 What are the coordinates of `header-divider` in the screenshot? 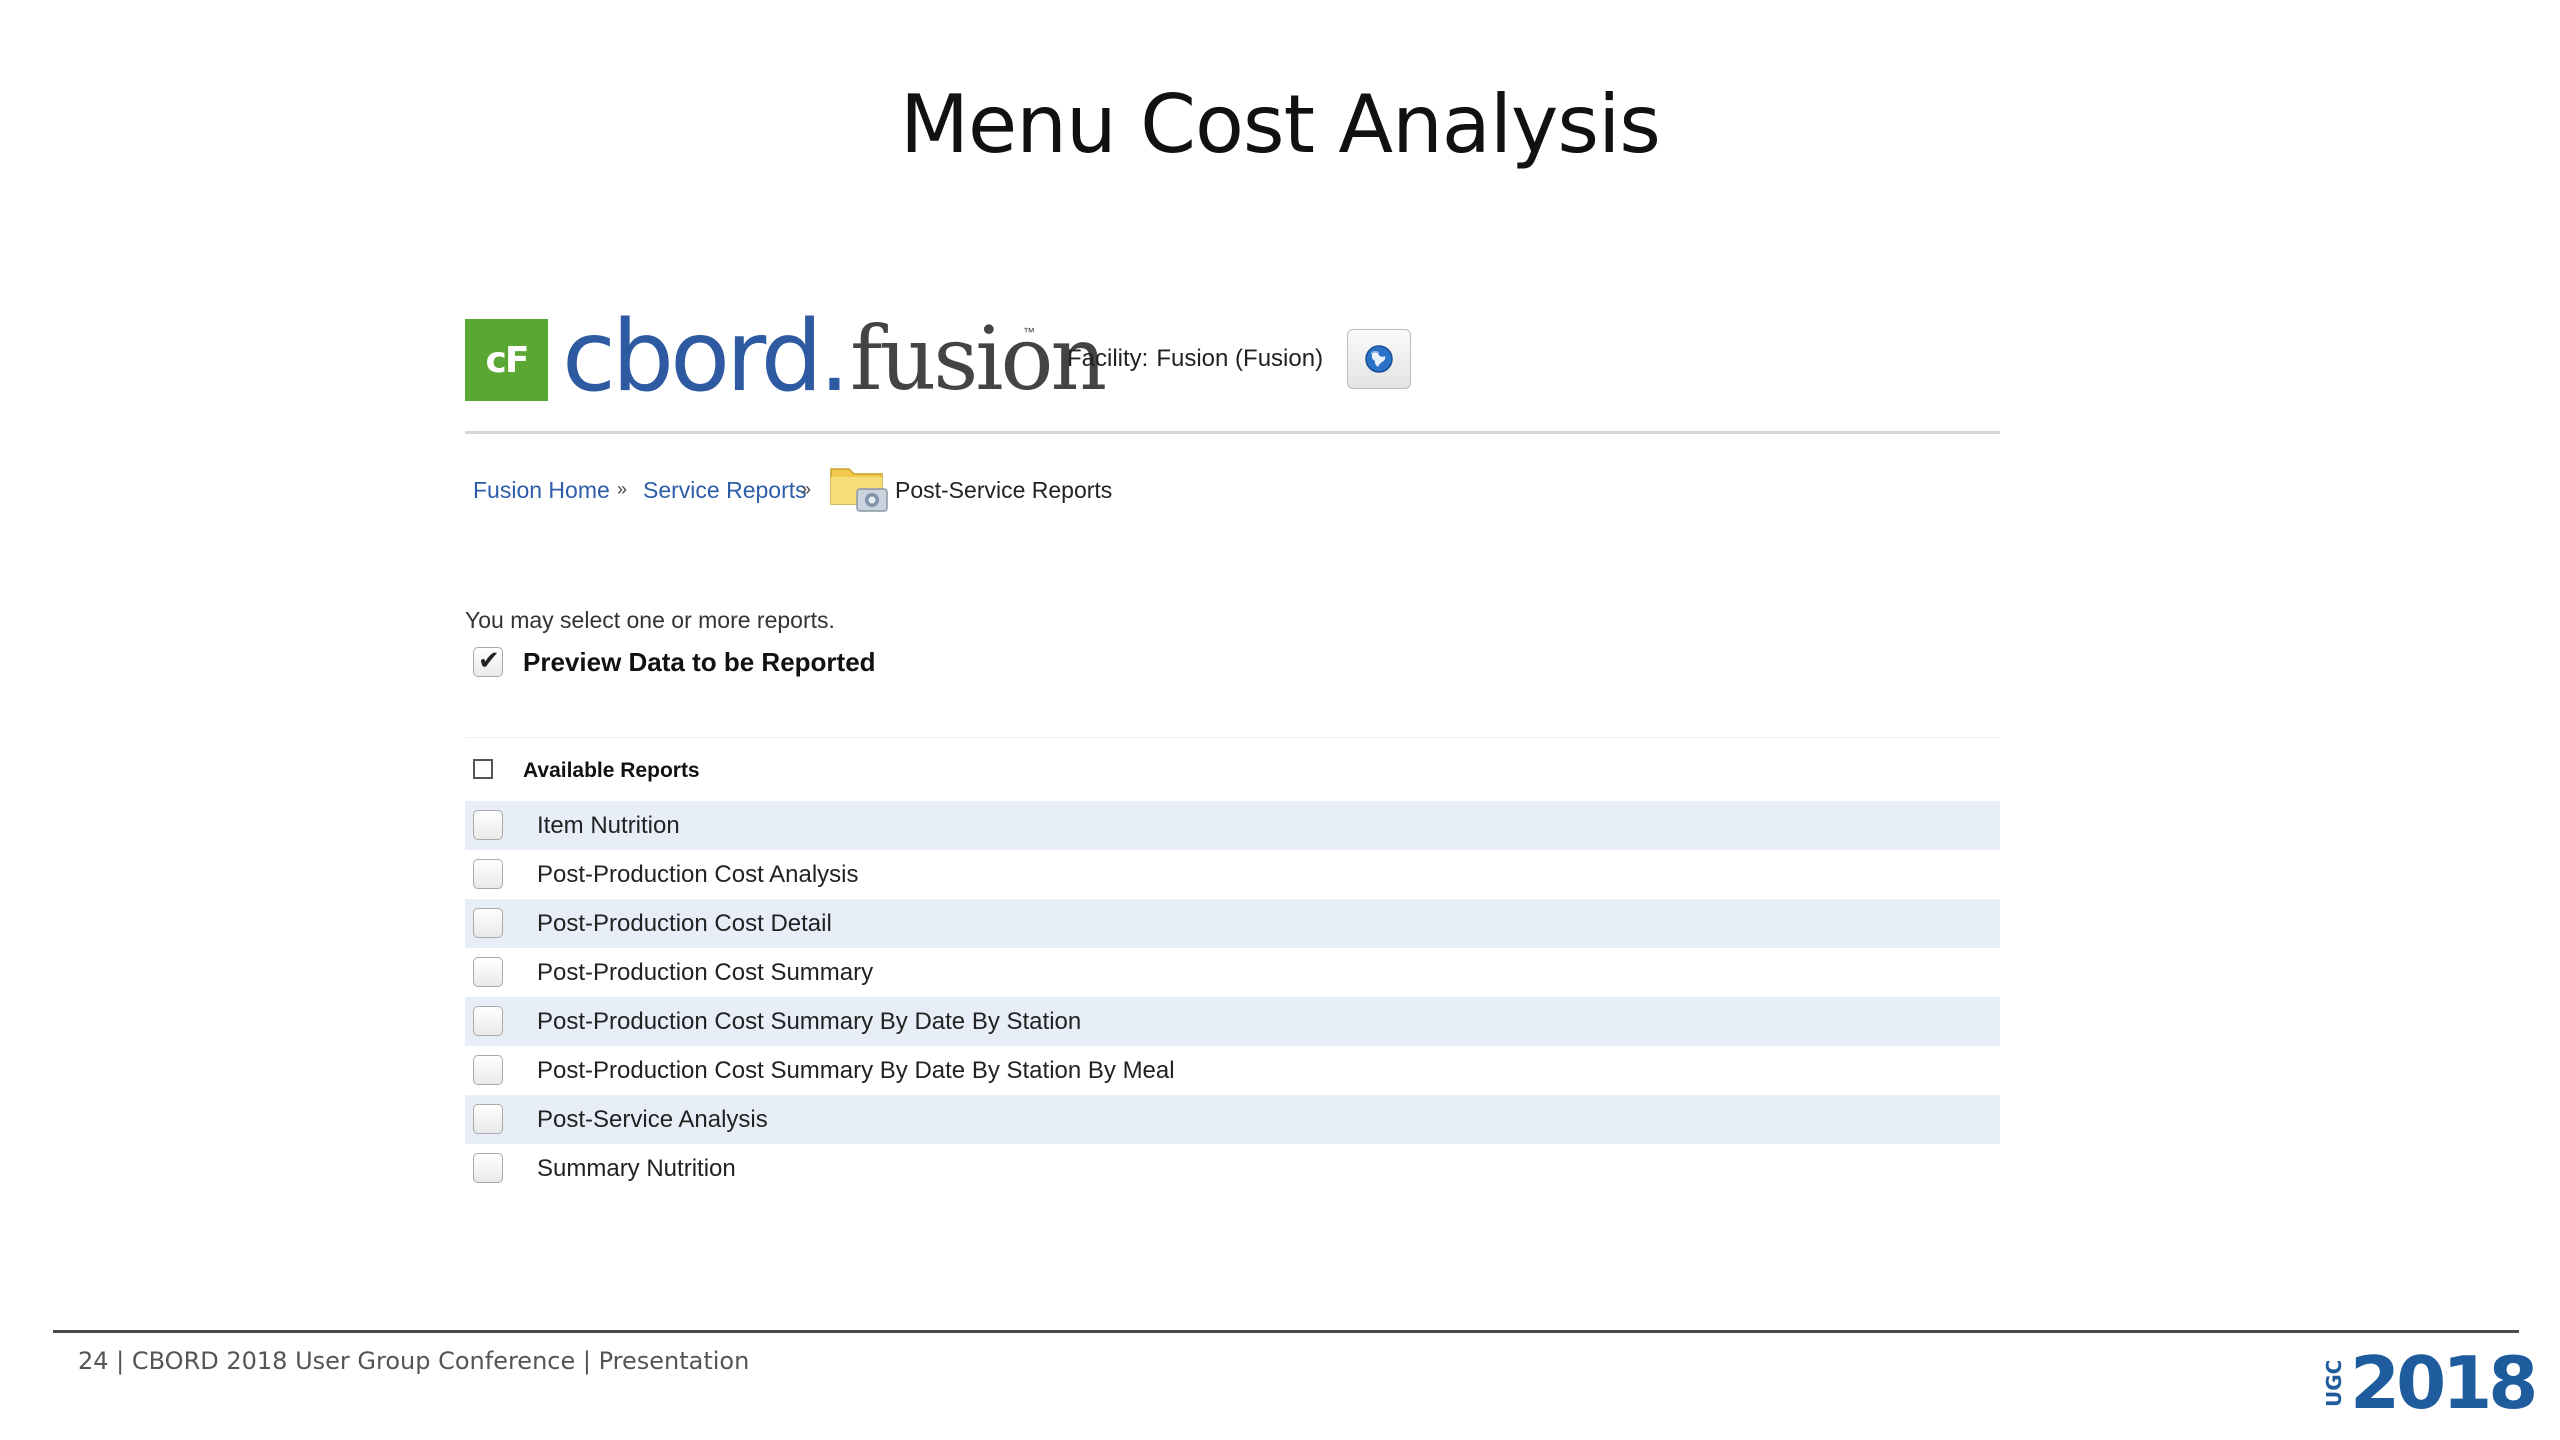 It's located at (1232, 432).